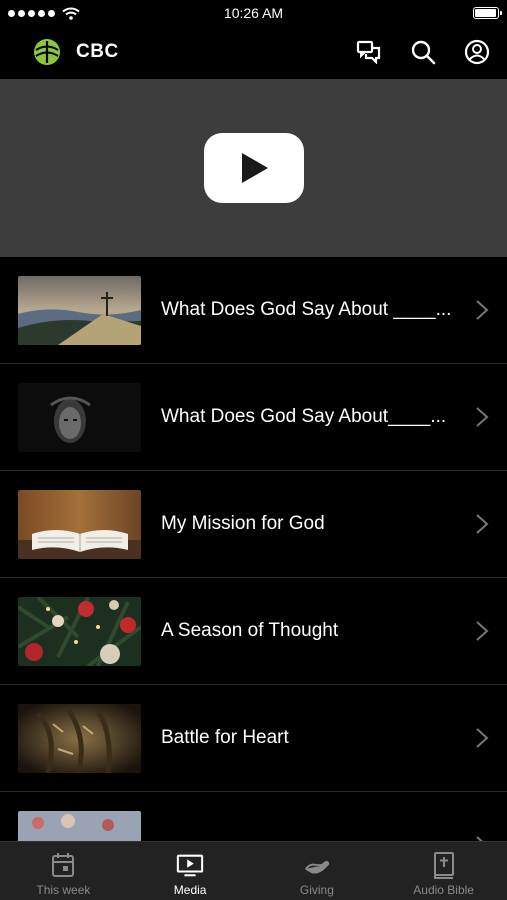  I want to click on tab-audio-bible: Audio Bible, so click(443, 871).